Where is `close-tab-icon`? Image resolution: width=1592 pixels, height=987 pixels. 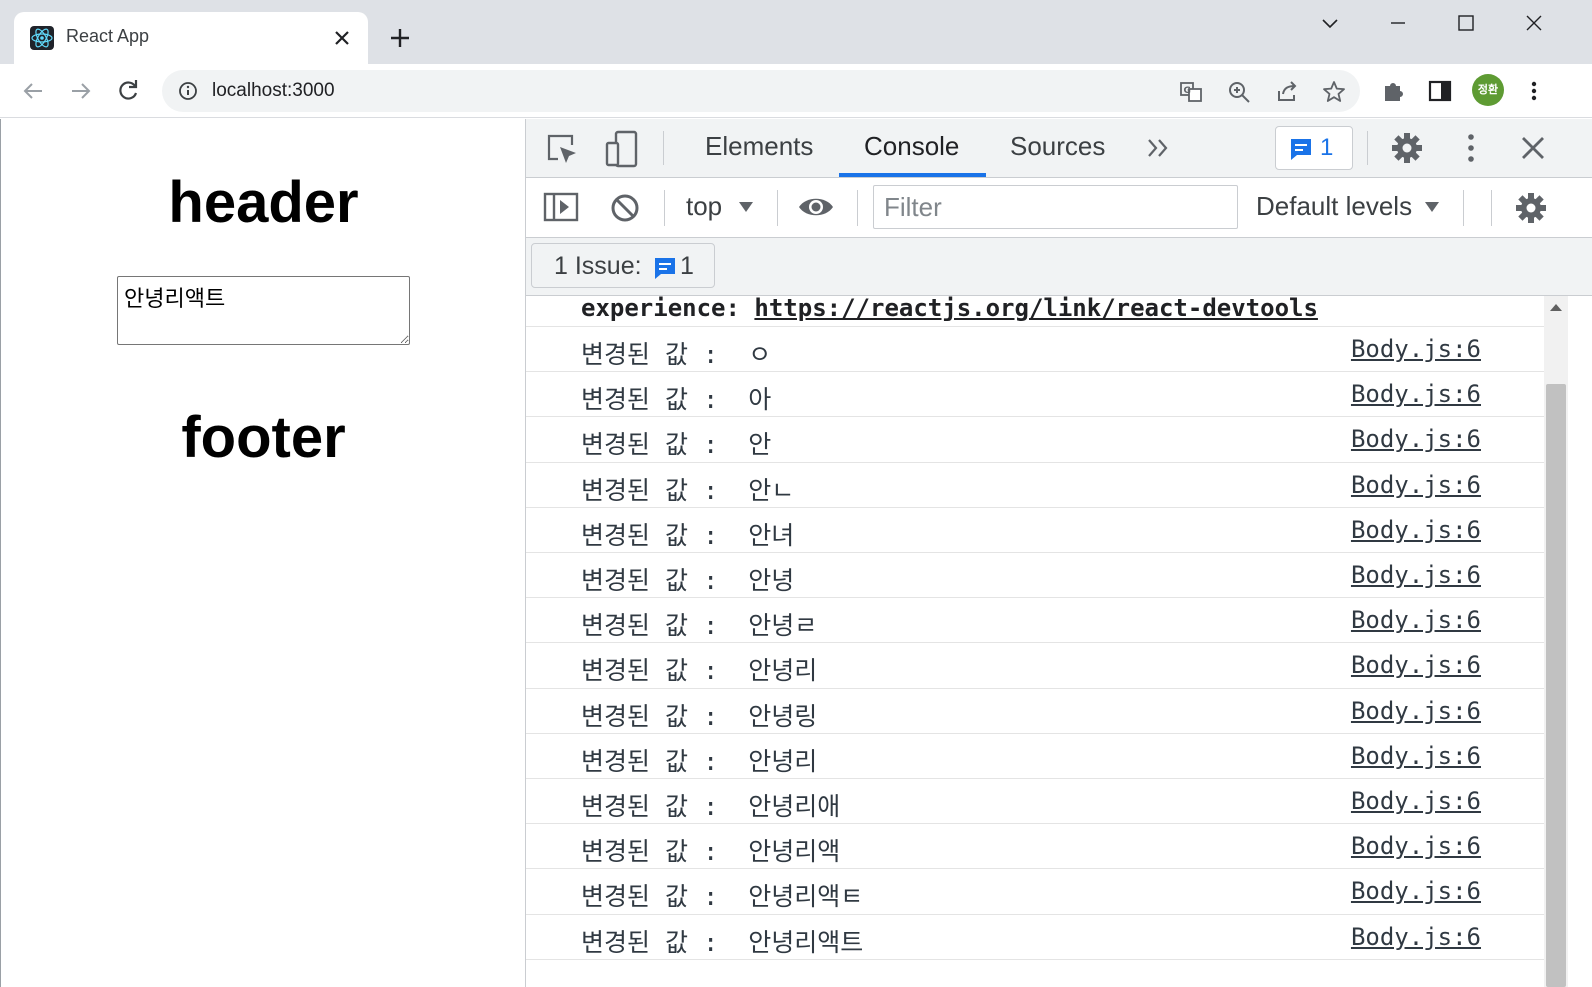
close-tab-icon is located at coordinates (342, 38).